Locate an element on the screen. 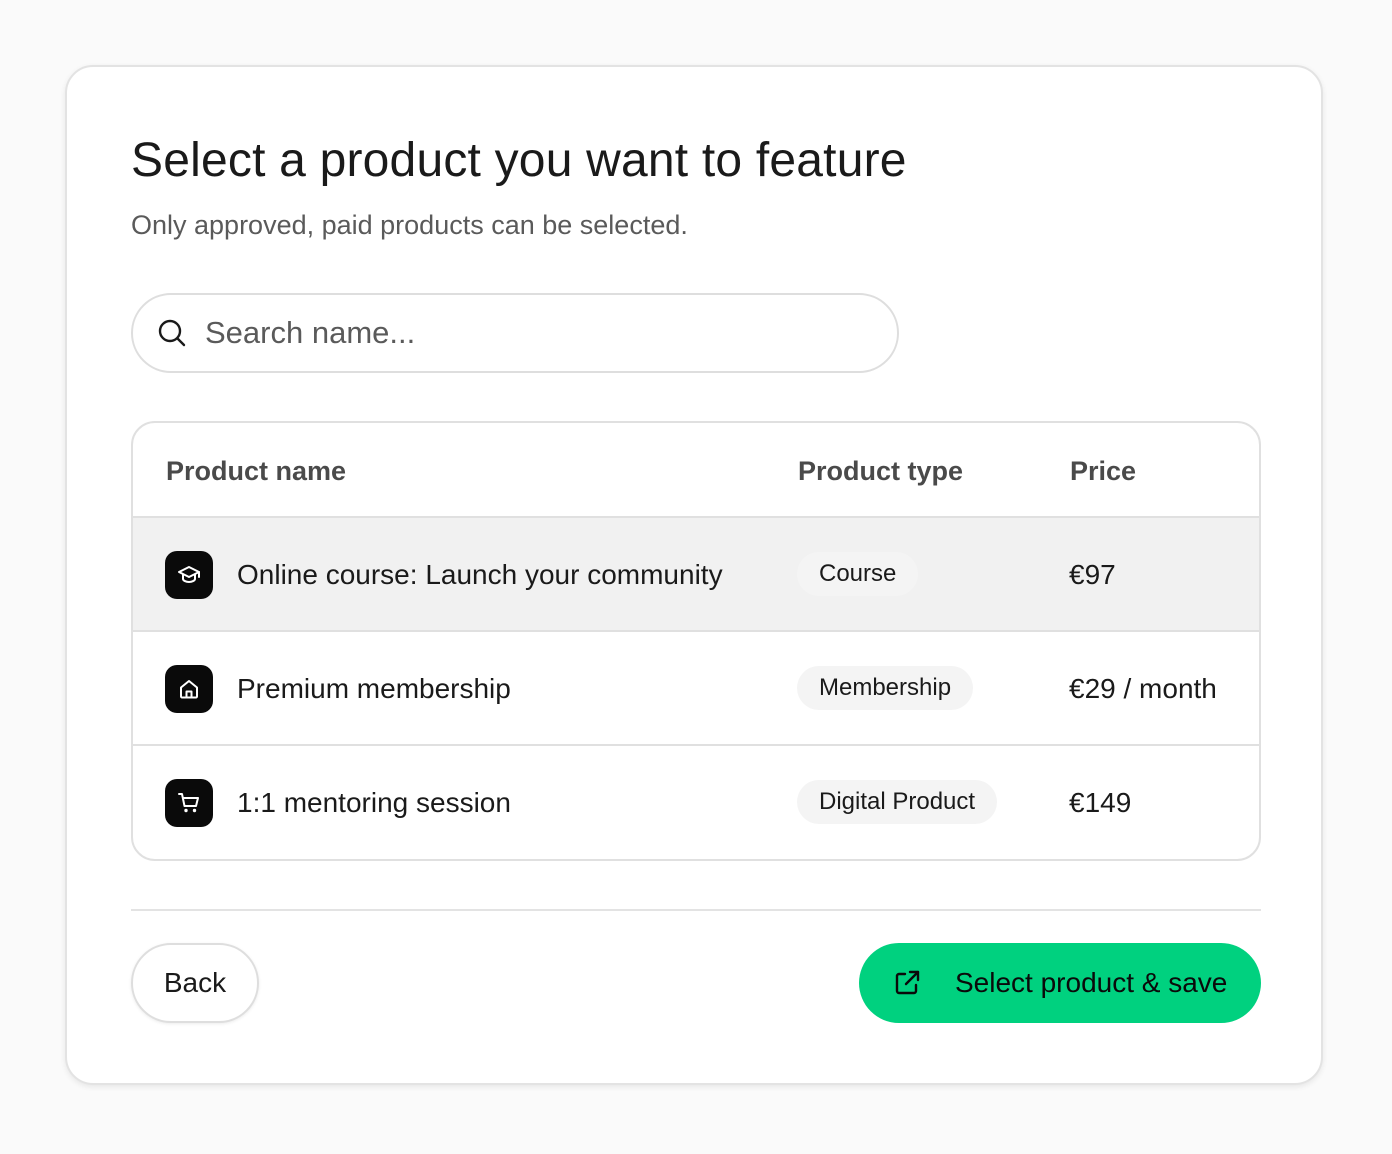 Image resolution: width=1392 pixels, height=1154 pixels. search-field is located at coordinates (515, 333).